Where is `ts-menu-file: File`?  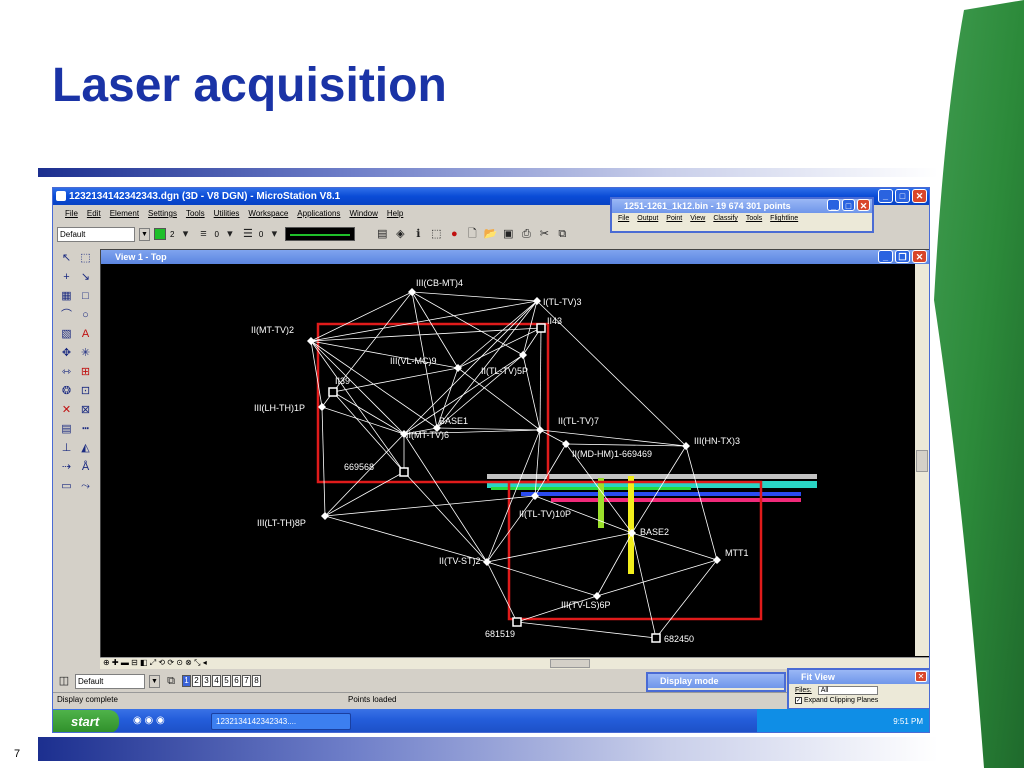
ts-menu-file: File is located at coordinates (623, 219).